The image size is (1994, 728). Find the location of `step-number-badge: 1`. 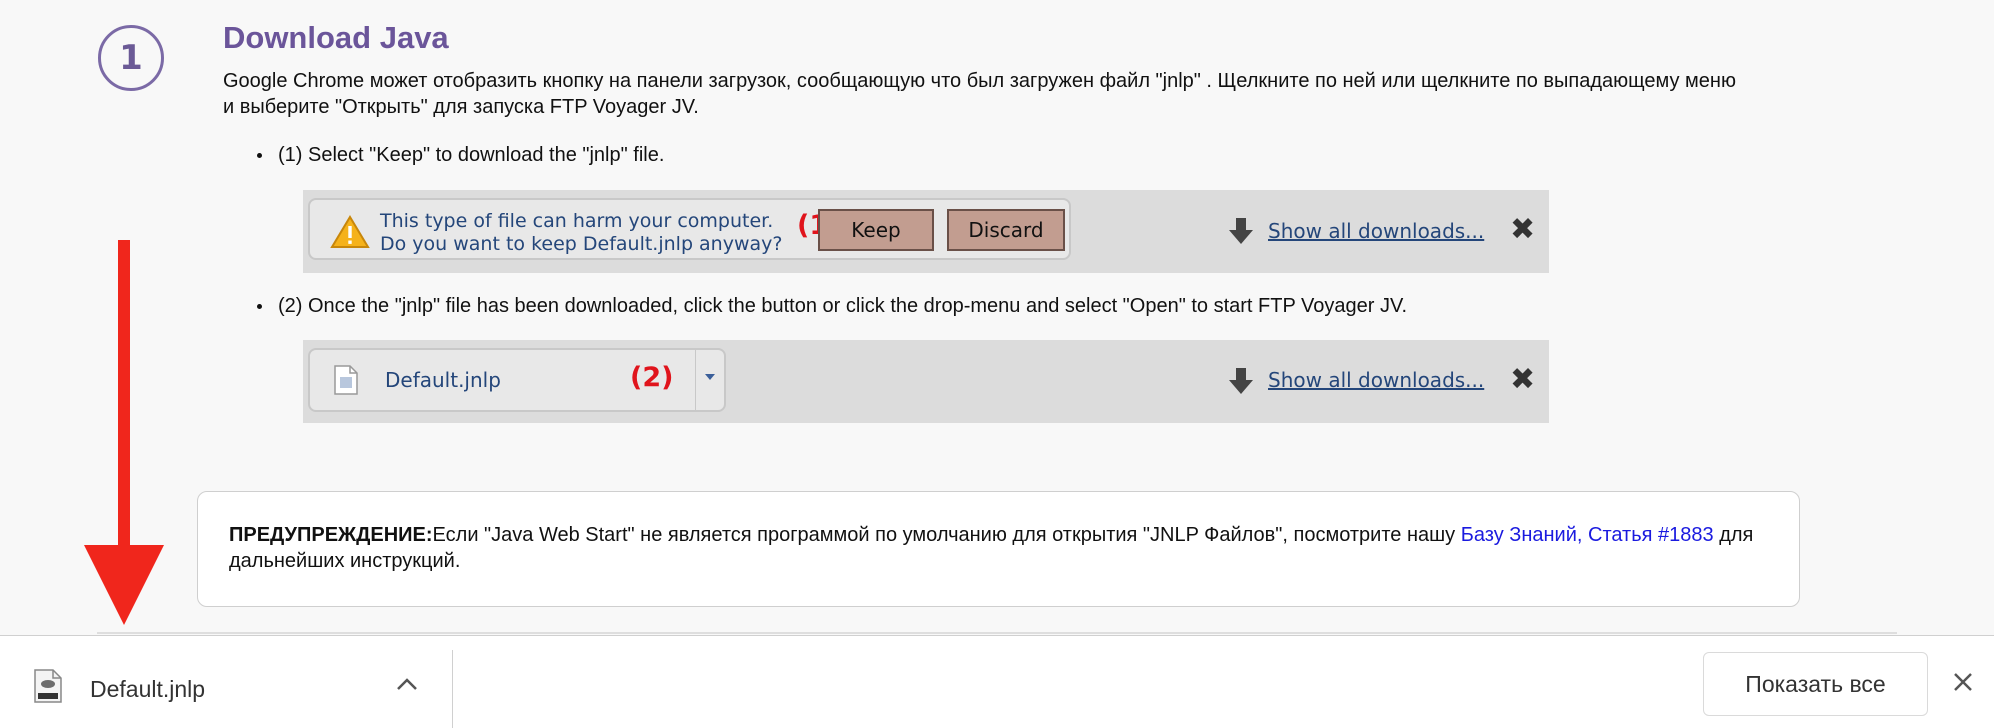

step-number-badge: 1 is located at coordinates (131, 58).